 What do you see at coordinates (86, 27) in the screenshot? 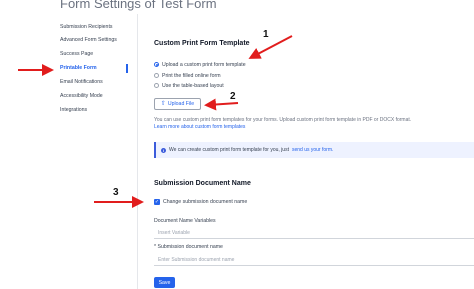
I see `sidebar-item-submission-recipients: Submission Recipients` at bounding box center [86, 27].